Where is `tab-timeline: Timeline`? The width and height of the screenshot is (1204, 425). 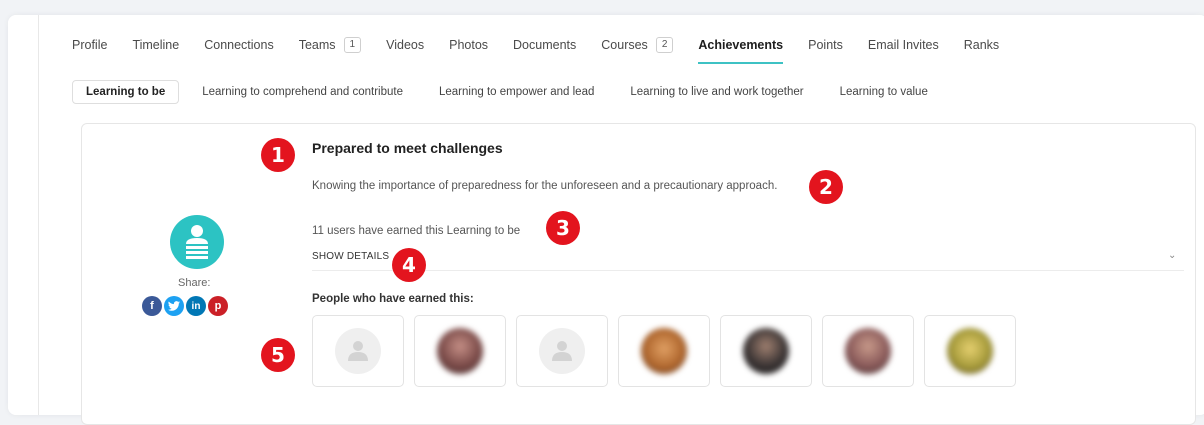
tab-timeline: Timeline is located at coordinates (155, 45).